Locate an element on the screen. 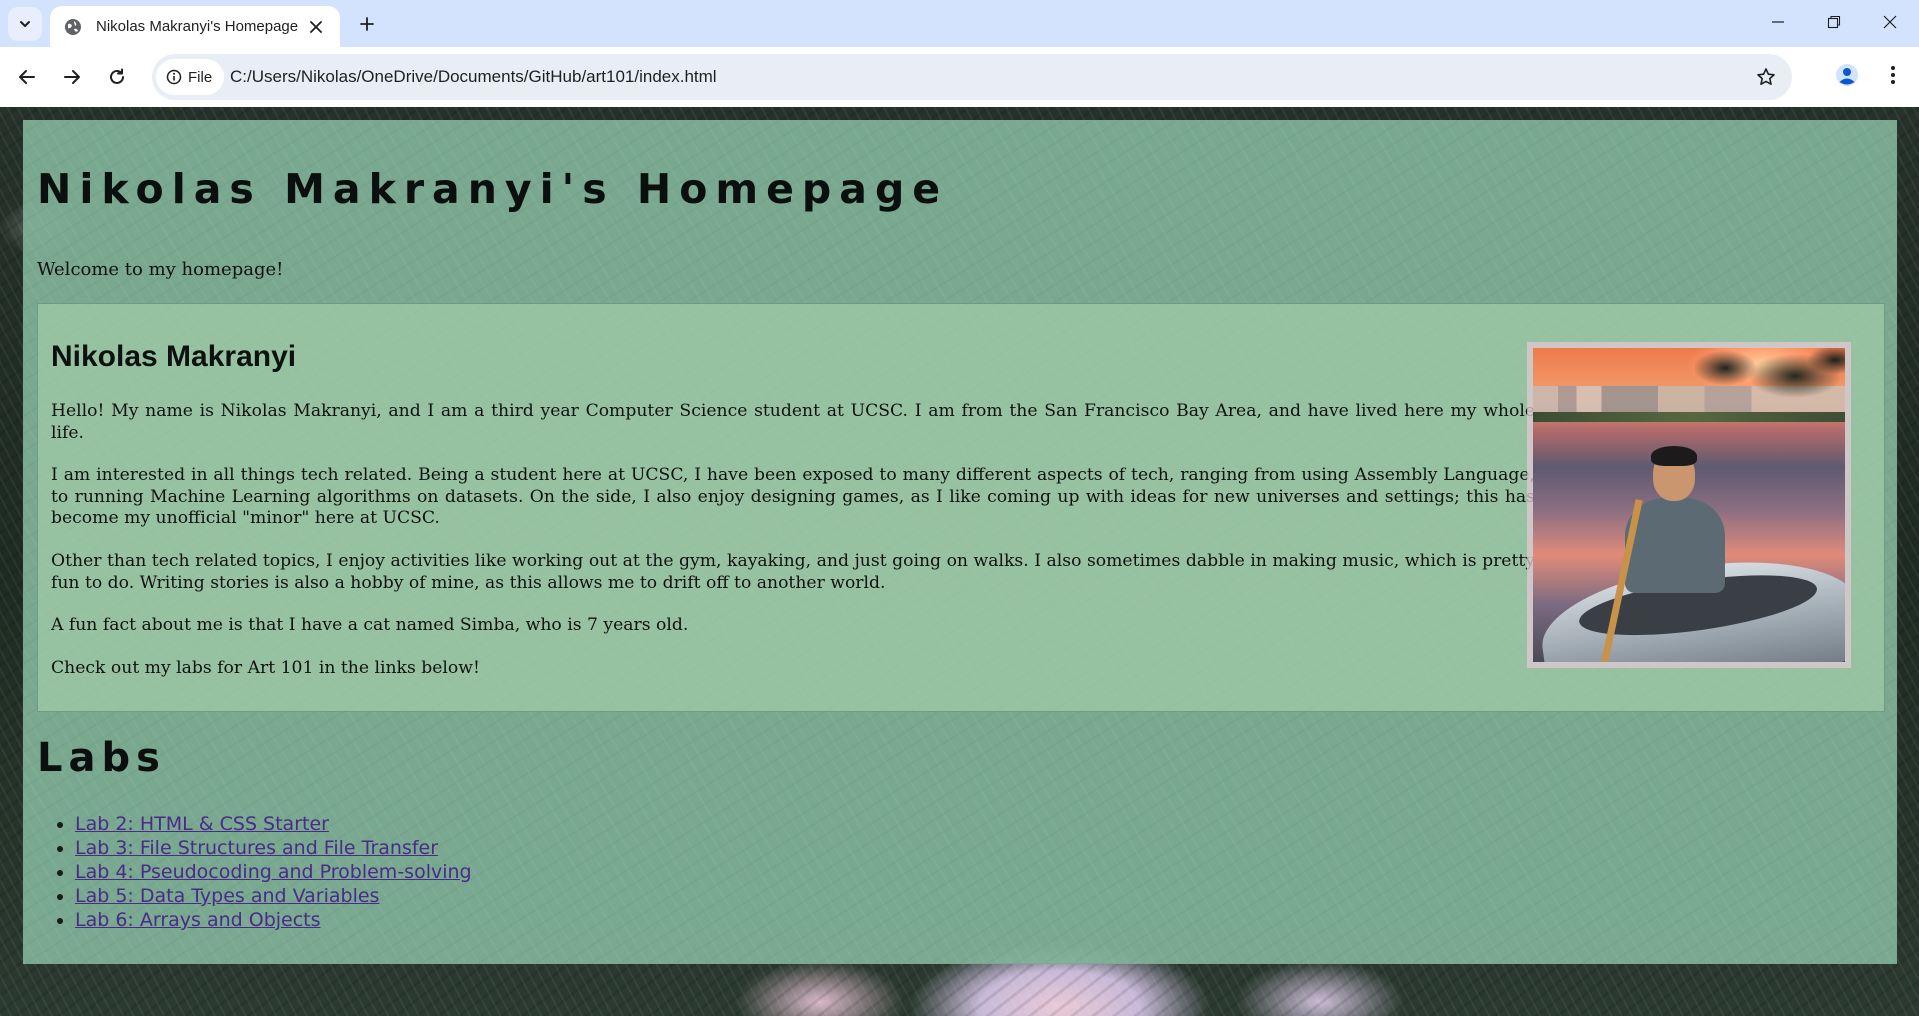 This screenshot has width=1919, height=1016. lab-link: Lab 4: Pseudocoding and Problem-solving is located at coordinates (273, 872).